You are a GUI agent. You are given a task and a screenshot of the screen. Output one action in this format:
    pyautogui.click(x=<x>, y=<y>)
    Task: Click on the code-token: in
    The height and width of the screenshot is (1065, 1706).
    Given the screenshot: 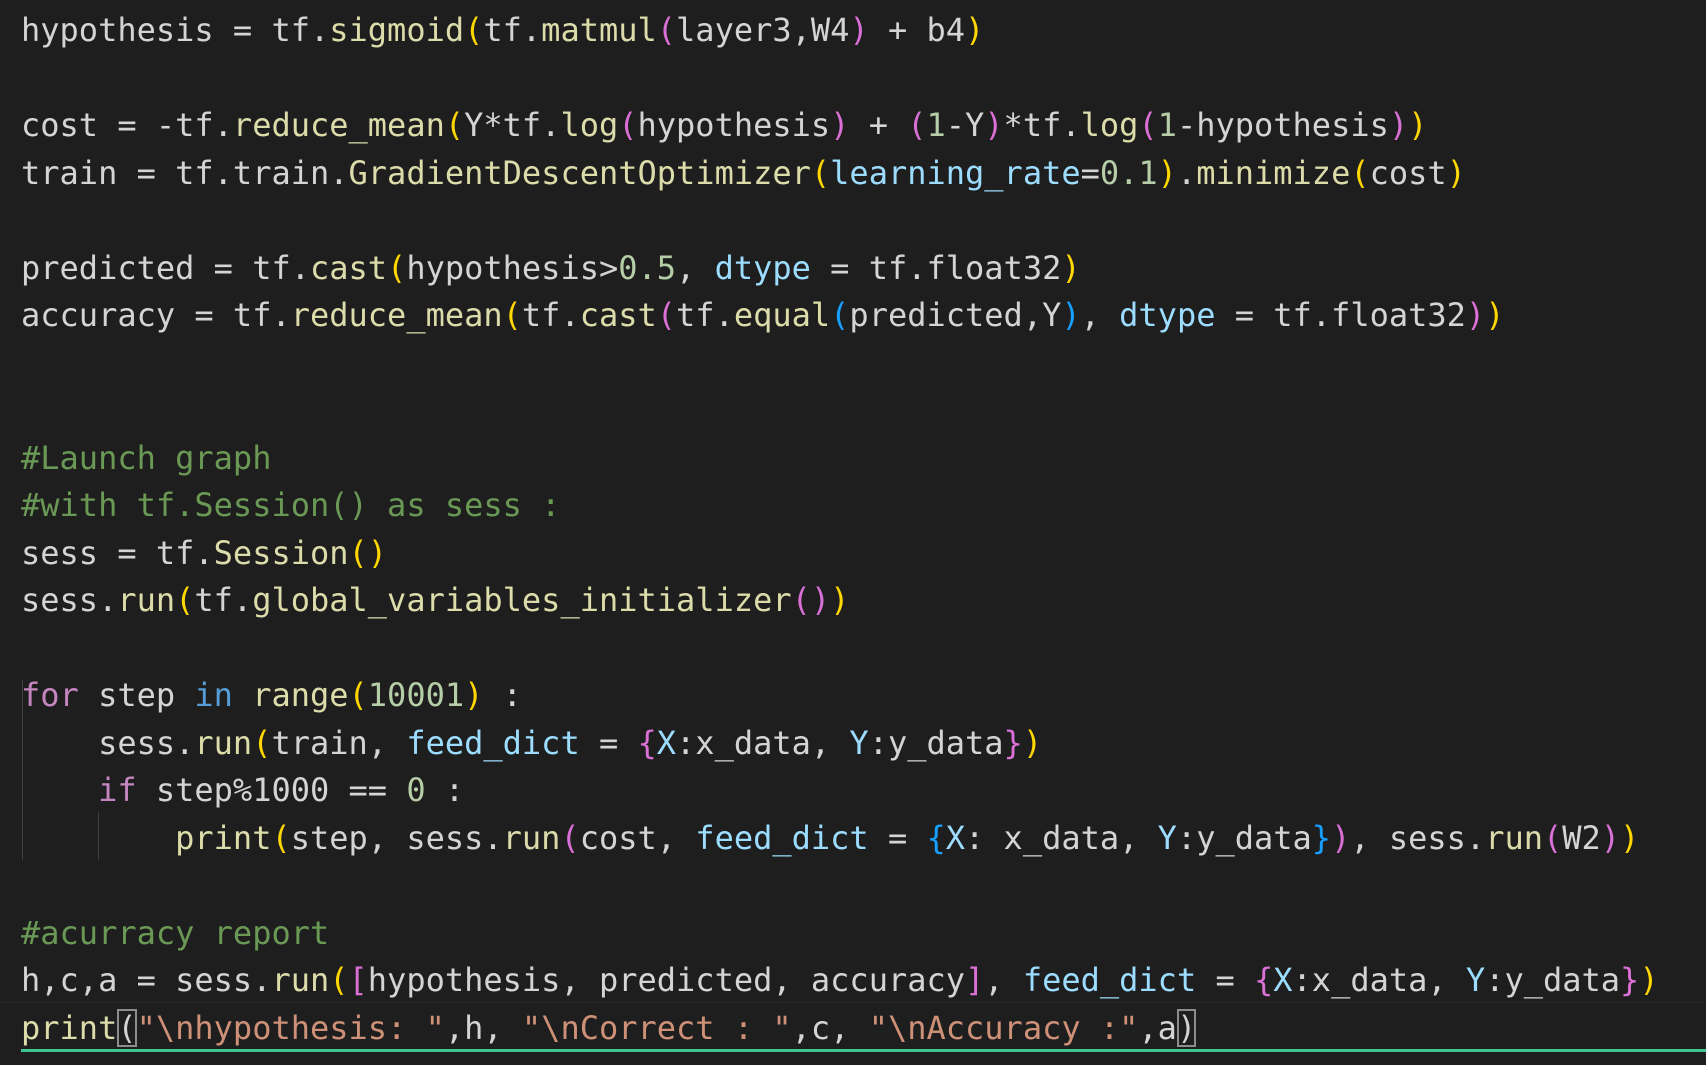 What is the action you would take?
    pyautogui.click(x=213, y=695)
    